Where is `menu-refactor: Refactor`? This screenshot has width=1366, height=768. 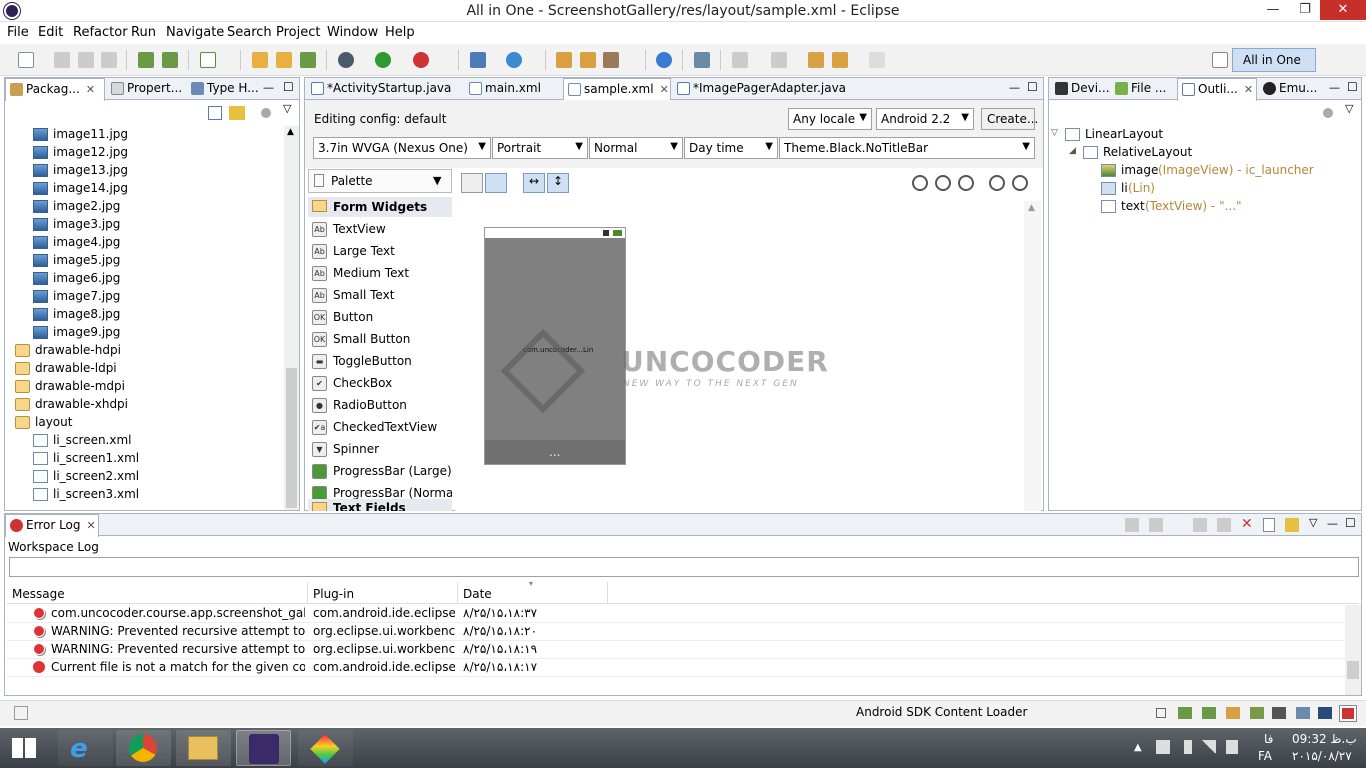 menu-refactor: Refactor is located at coordinates (100, 32).